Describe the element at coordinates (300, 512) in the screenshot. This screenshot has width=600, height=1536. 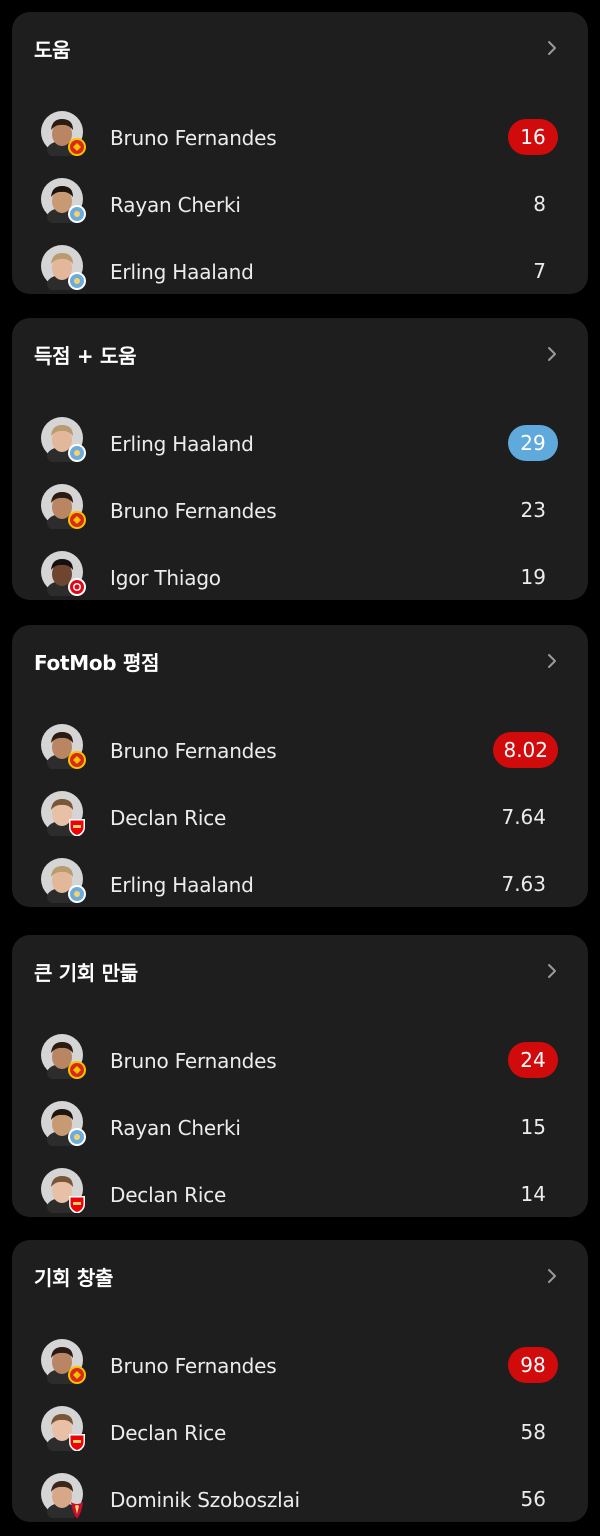
I see `player-row: Bruno Fernandes 23` at that location.